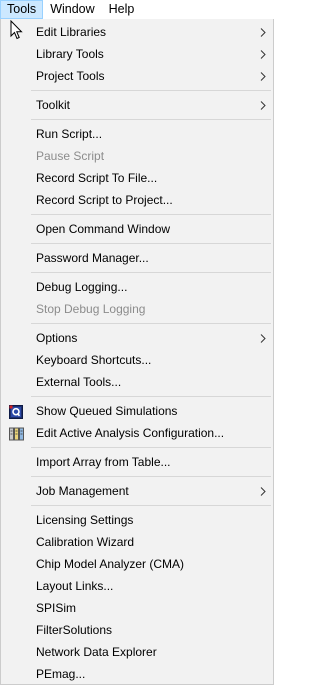 This screenshot has height=685, width=320. Describe the element at coordinates (137, 630) in the screenshot. I see `menu-item-filtersolutions: FilterSolutions` at that location.